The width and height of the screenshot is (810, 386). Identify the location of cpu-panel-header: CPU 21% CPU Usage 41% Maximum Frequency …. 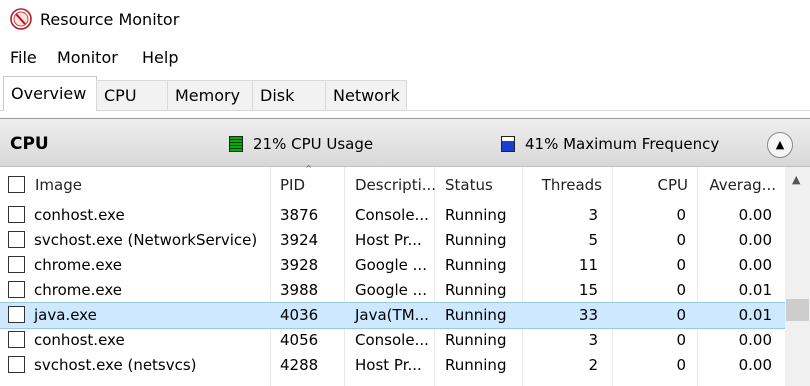
(405, 143).